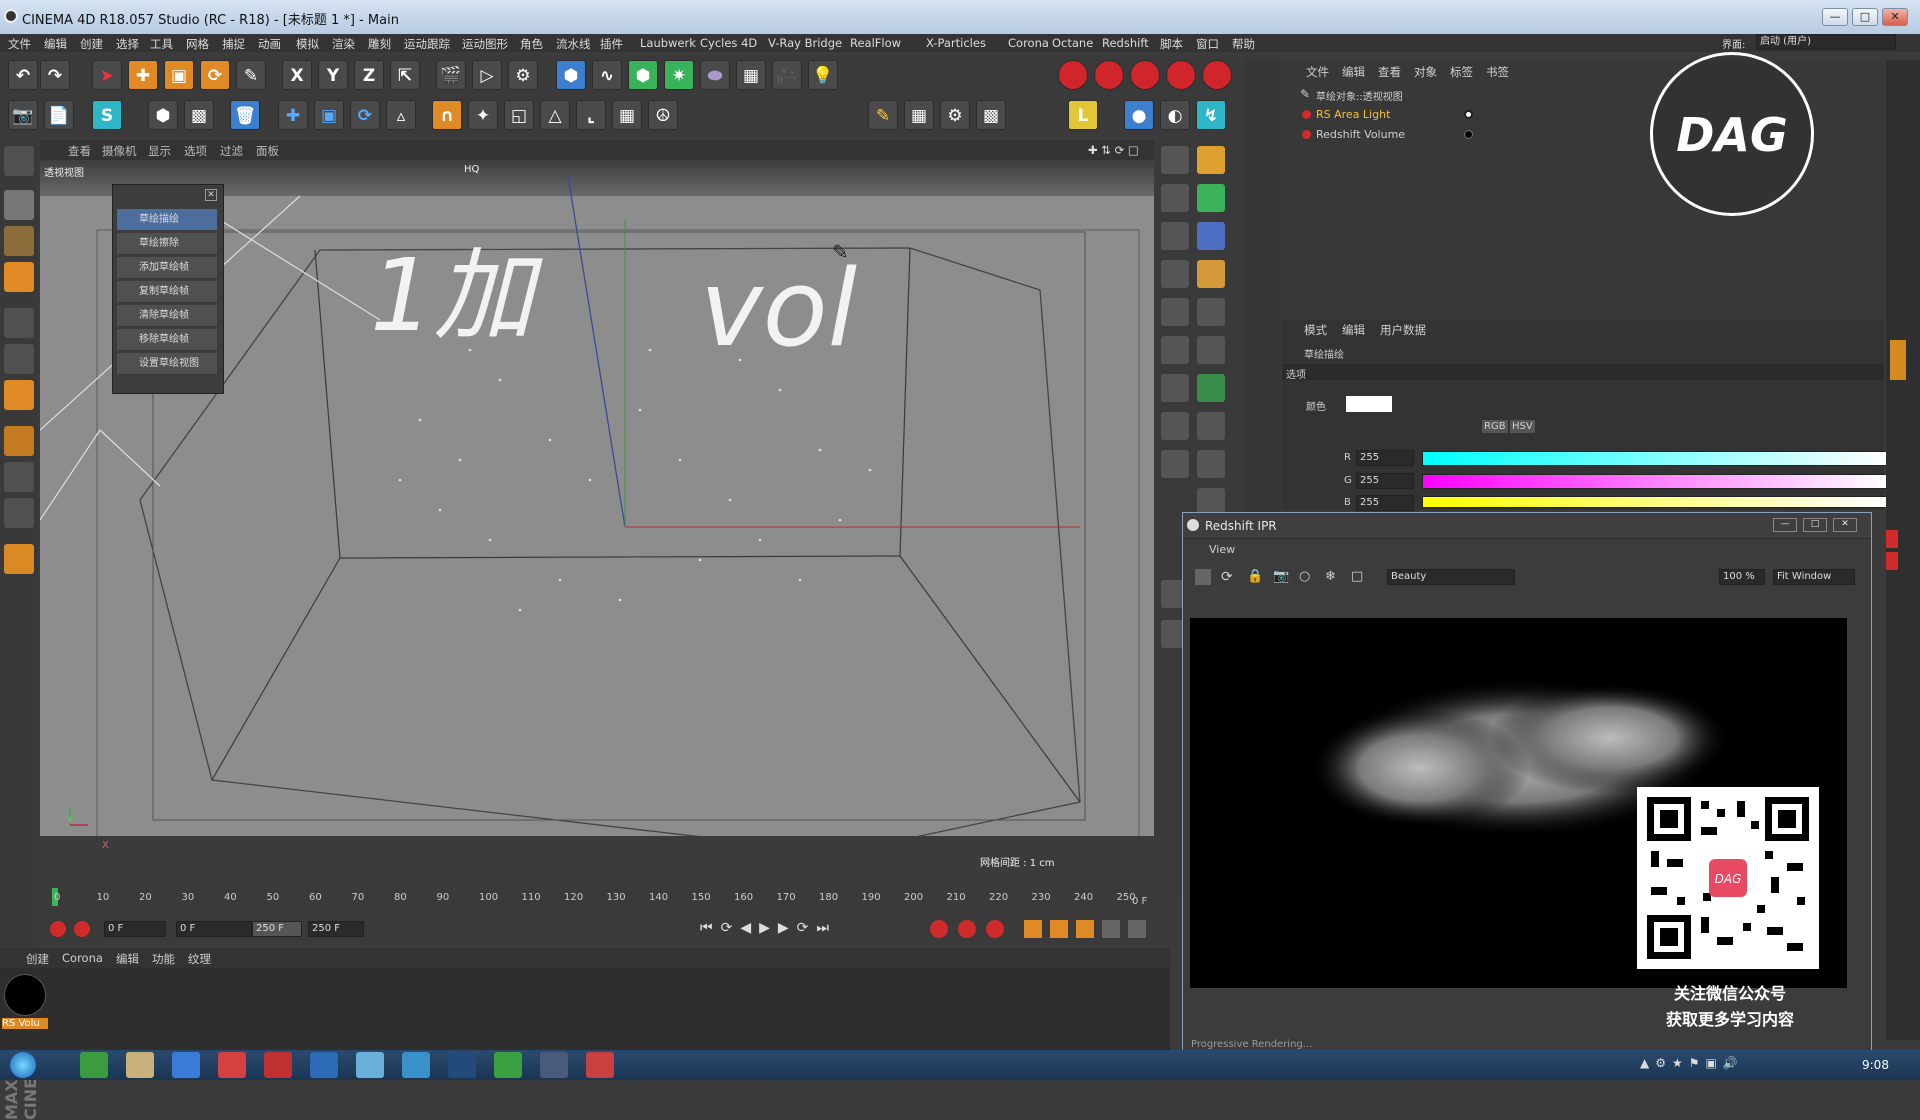 This screenshot has height=1120, width=1920. I want to click on attr-menu-mode: 模式, so click(1315, 330).